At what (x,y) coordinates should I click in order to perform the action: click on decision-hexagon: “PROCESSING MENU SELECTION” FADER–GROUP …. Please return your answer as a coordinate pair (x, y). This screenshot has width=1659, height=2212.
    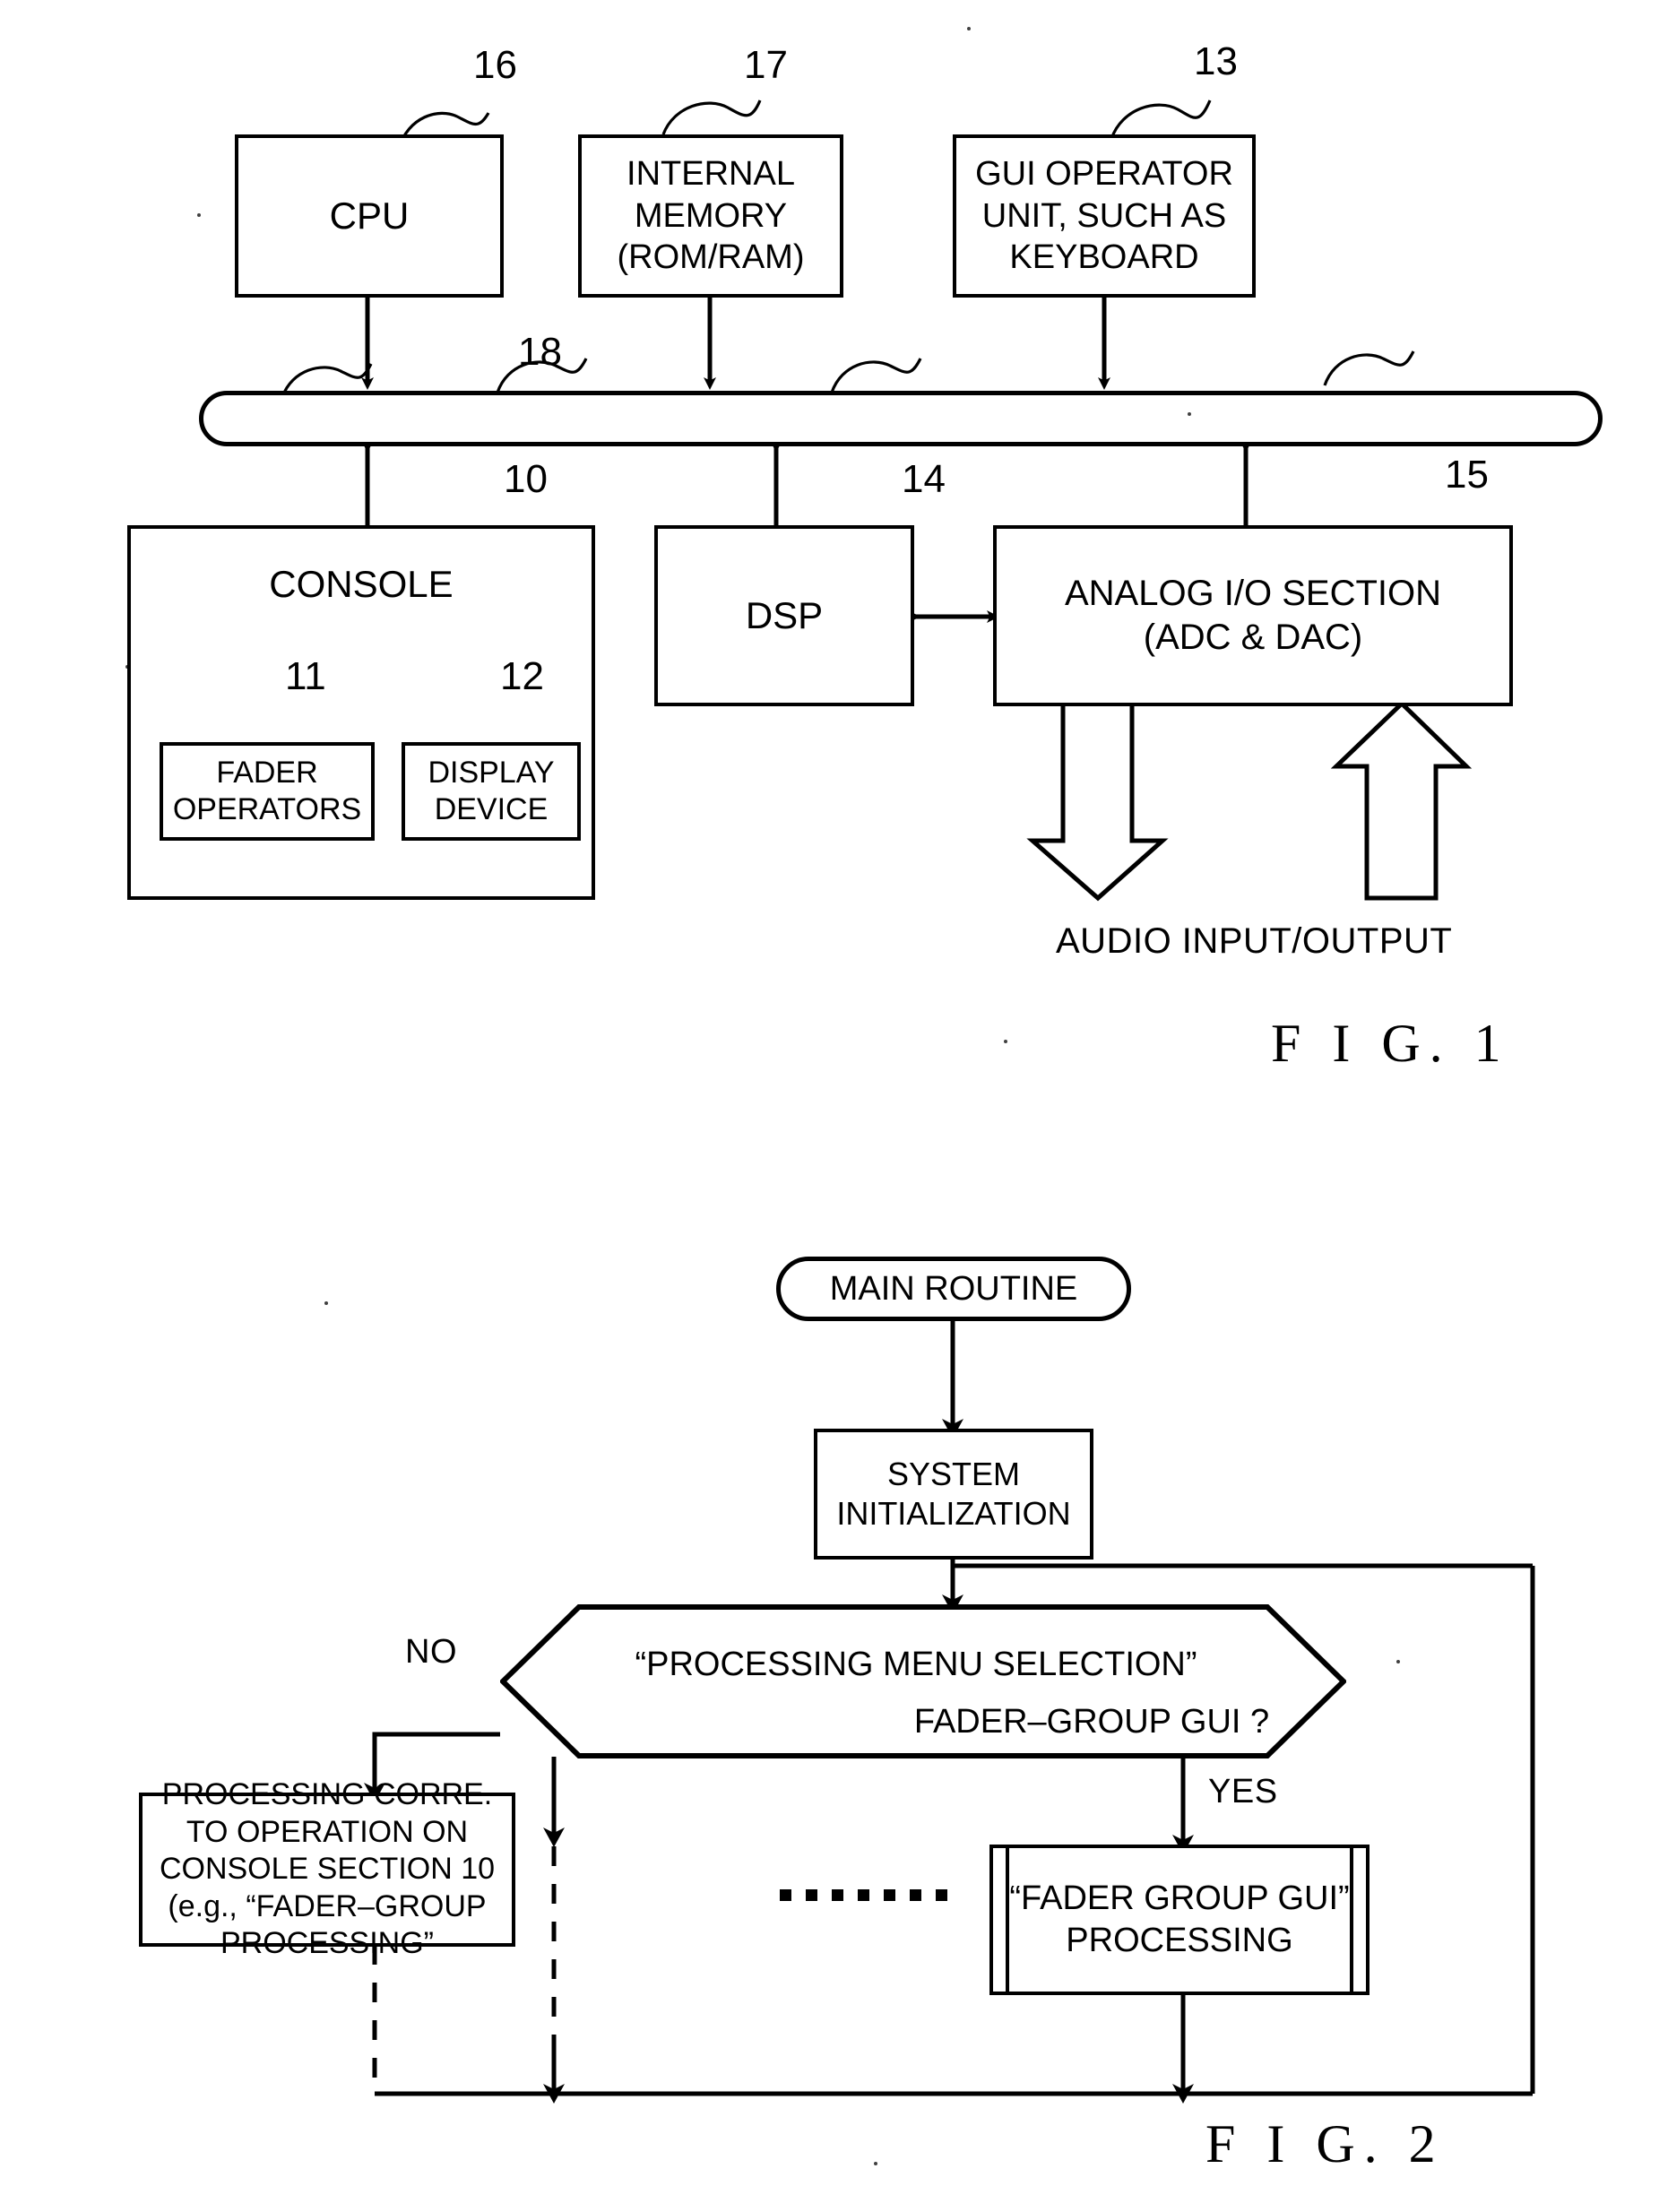
    Looking at the image, I should click on (923, 1681).